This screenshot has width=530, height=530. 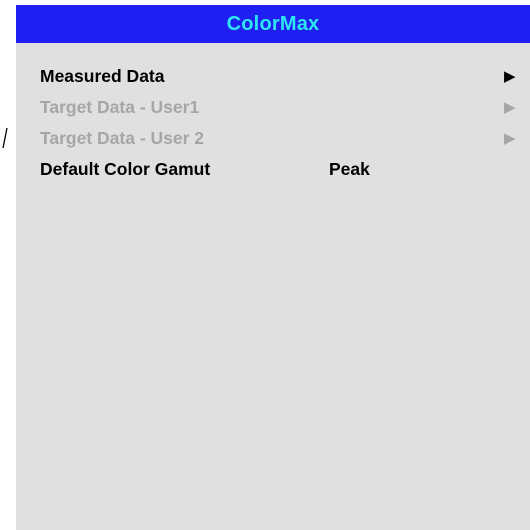 What do you see at coordinates (4, 138) in the screenshot?
I see `edge-fragment-mark` at bounding box center [4, 138].